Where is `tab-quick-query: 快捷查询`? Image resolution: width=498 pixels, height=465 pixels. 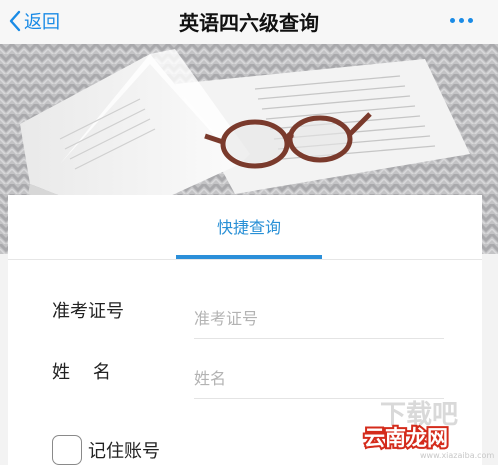 tab-quick-query: 快捷查询 is located at coordinates (249, 233).